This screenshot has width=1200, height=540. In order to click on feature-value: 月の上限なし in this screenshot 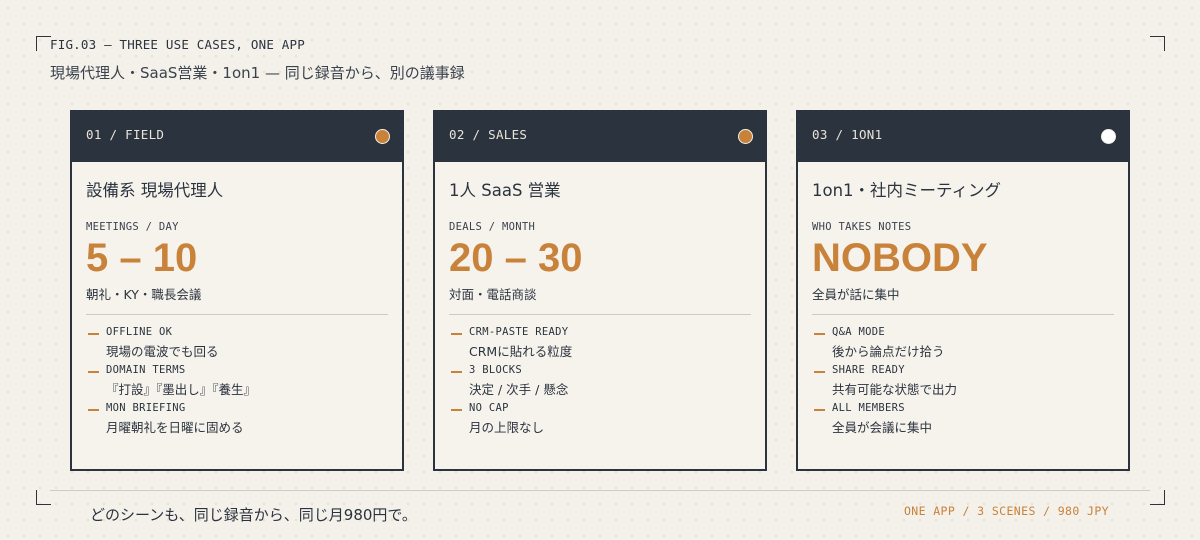, I will do `click(507, 427)`.